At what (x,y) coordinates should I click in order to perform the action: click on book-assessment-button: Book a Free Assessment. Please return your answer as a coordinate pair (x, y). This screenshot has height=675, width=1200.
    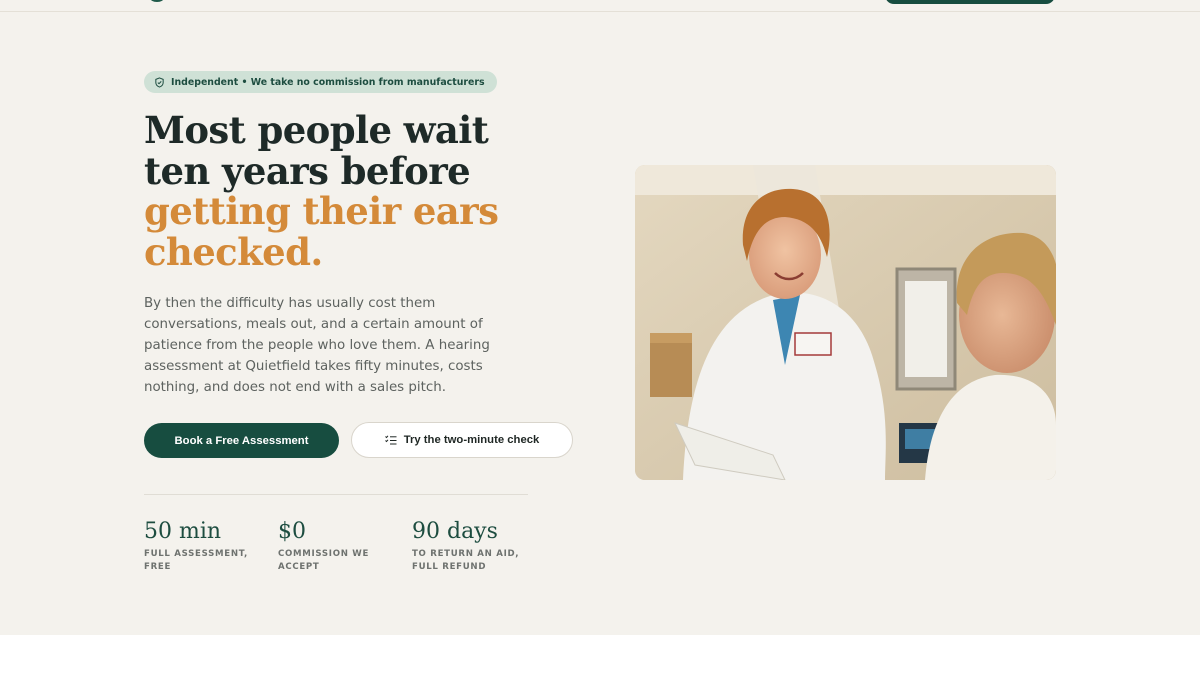
    Looking at the image, I should click on (241, 440).